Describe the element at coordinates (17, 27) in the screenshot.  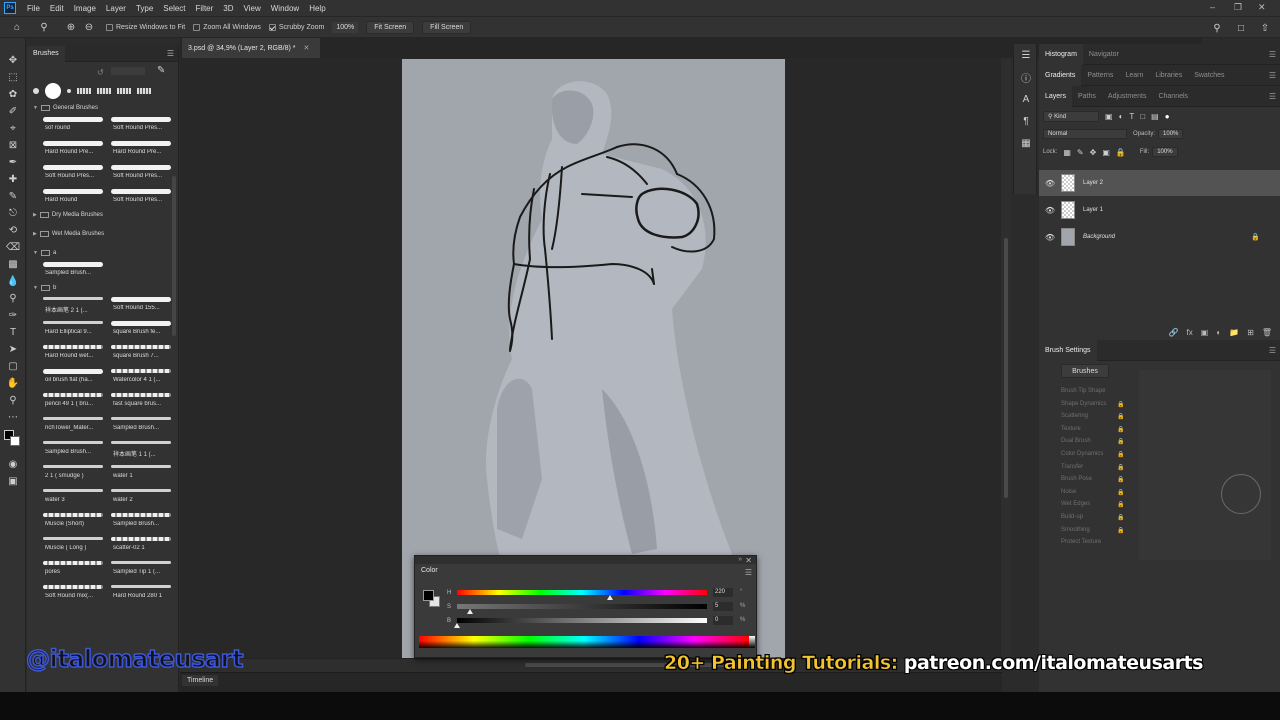
I see `home-icon: ⌂` at that location.